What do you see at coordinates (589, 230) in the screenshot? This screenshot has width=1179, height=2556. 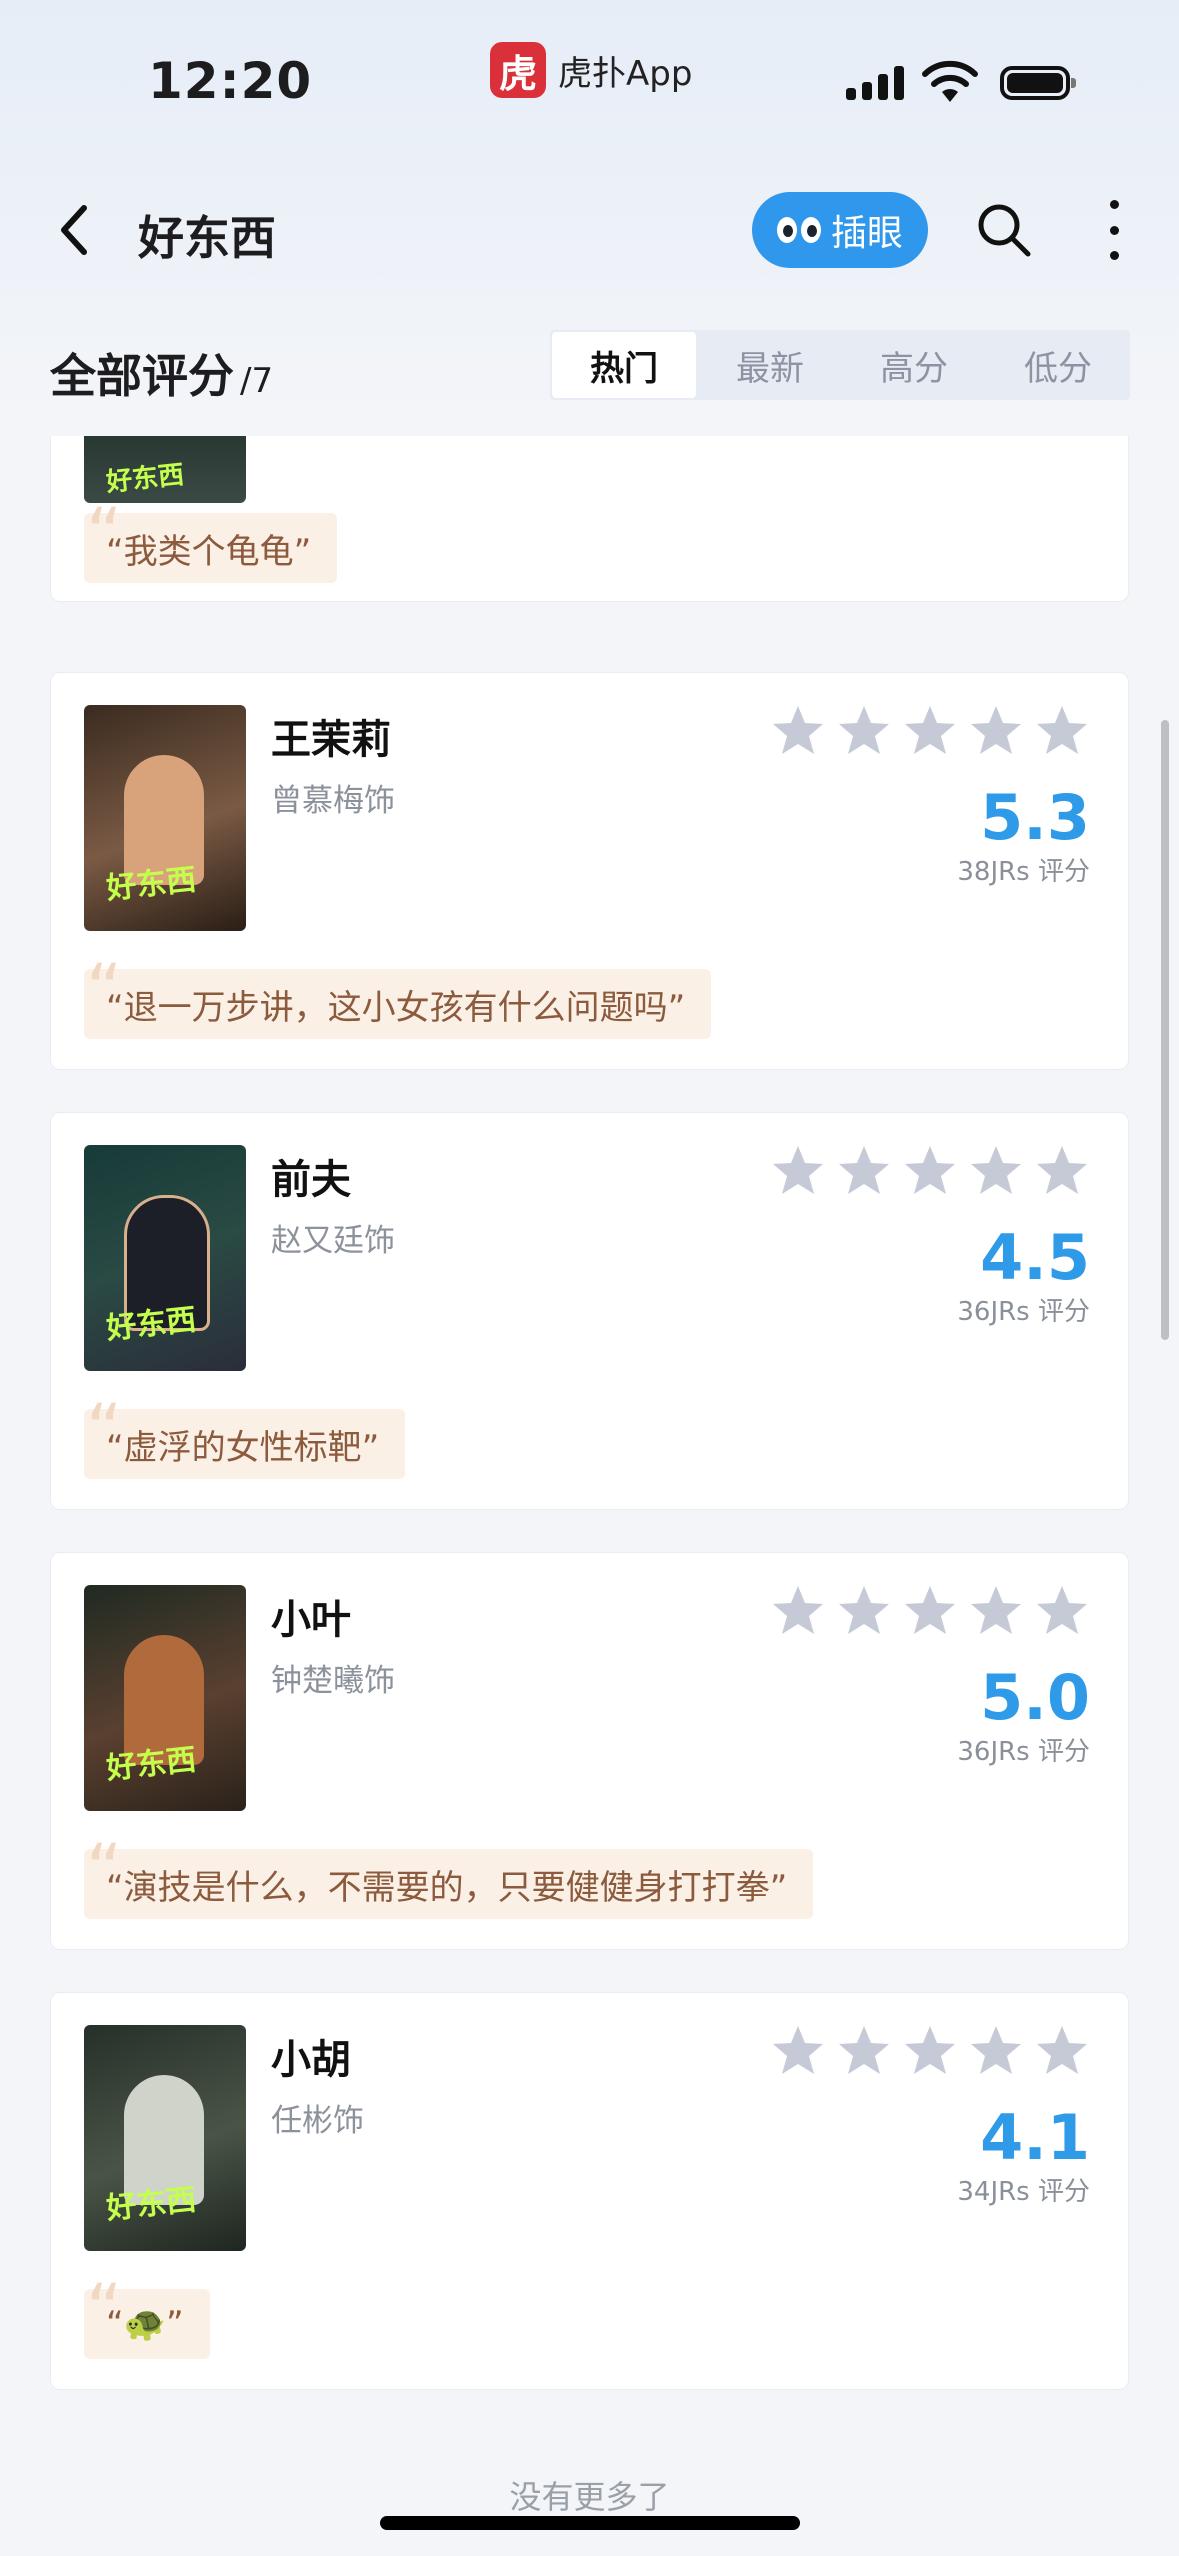 I see `nav-bar: 好东西 插眼` at bounding box center [589, 230].